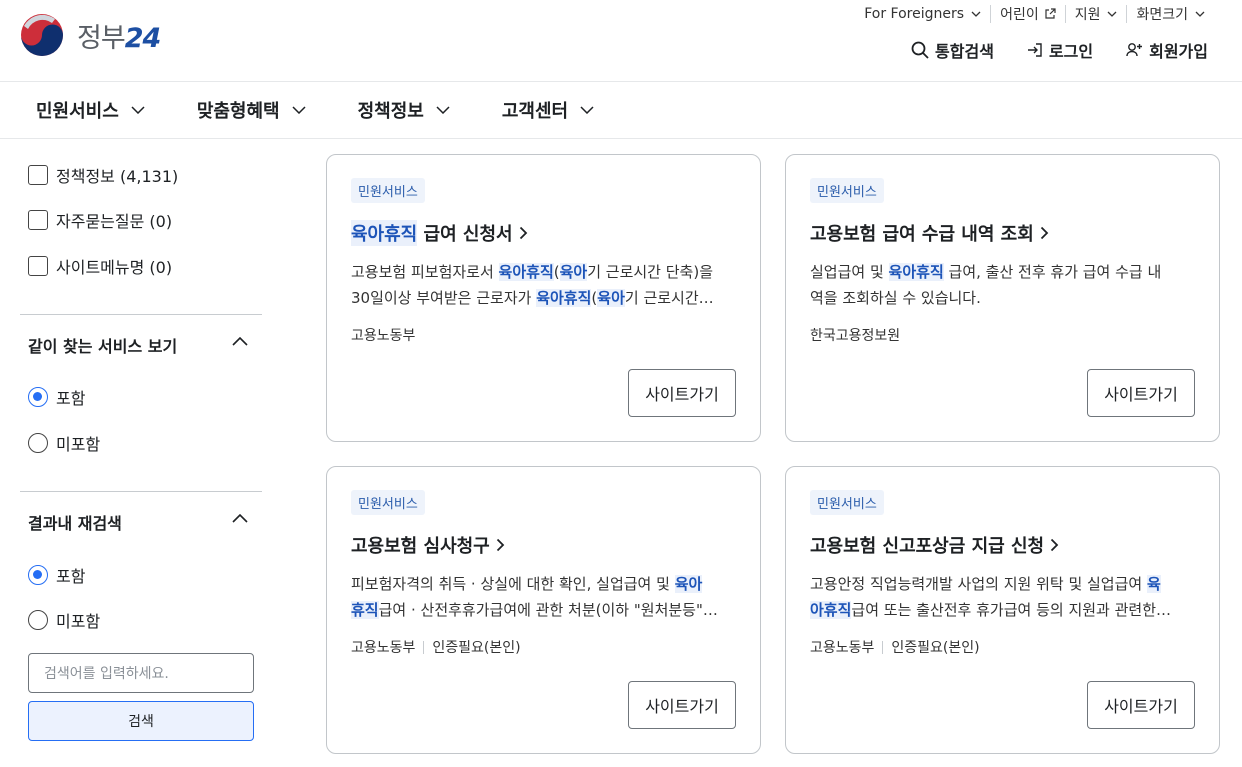 Image resolution: width=1242 pixels, height=767 pixels. I want to click on title-highlight: 육아휴직, so click(384, 233).